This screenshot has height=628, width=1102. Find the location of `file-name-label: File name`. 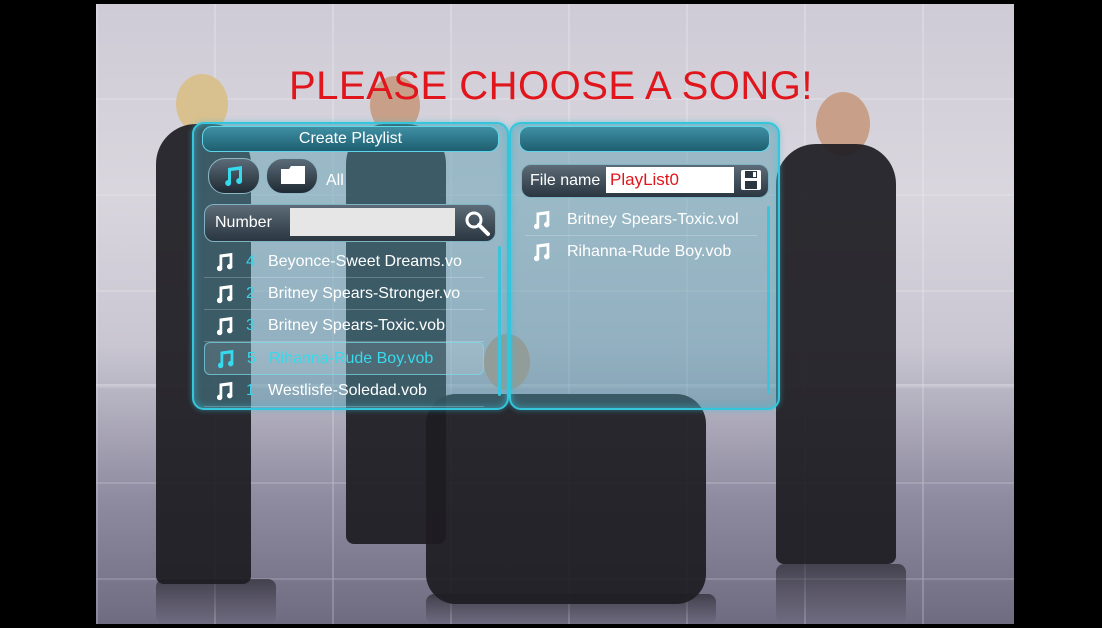

file-name-label: File name is located at coordinates (565, 180).